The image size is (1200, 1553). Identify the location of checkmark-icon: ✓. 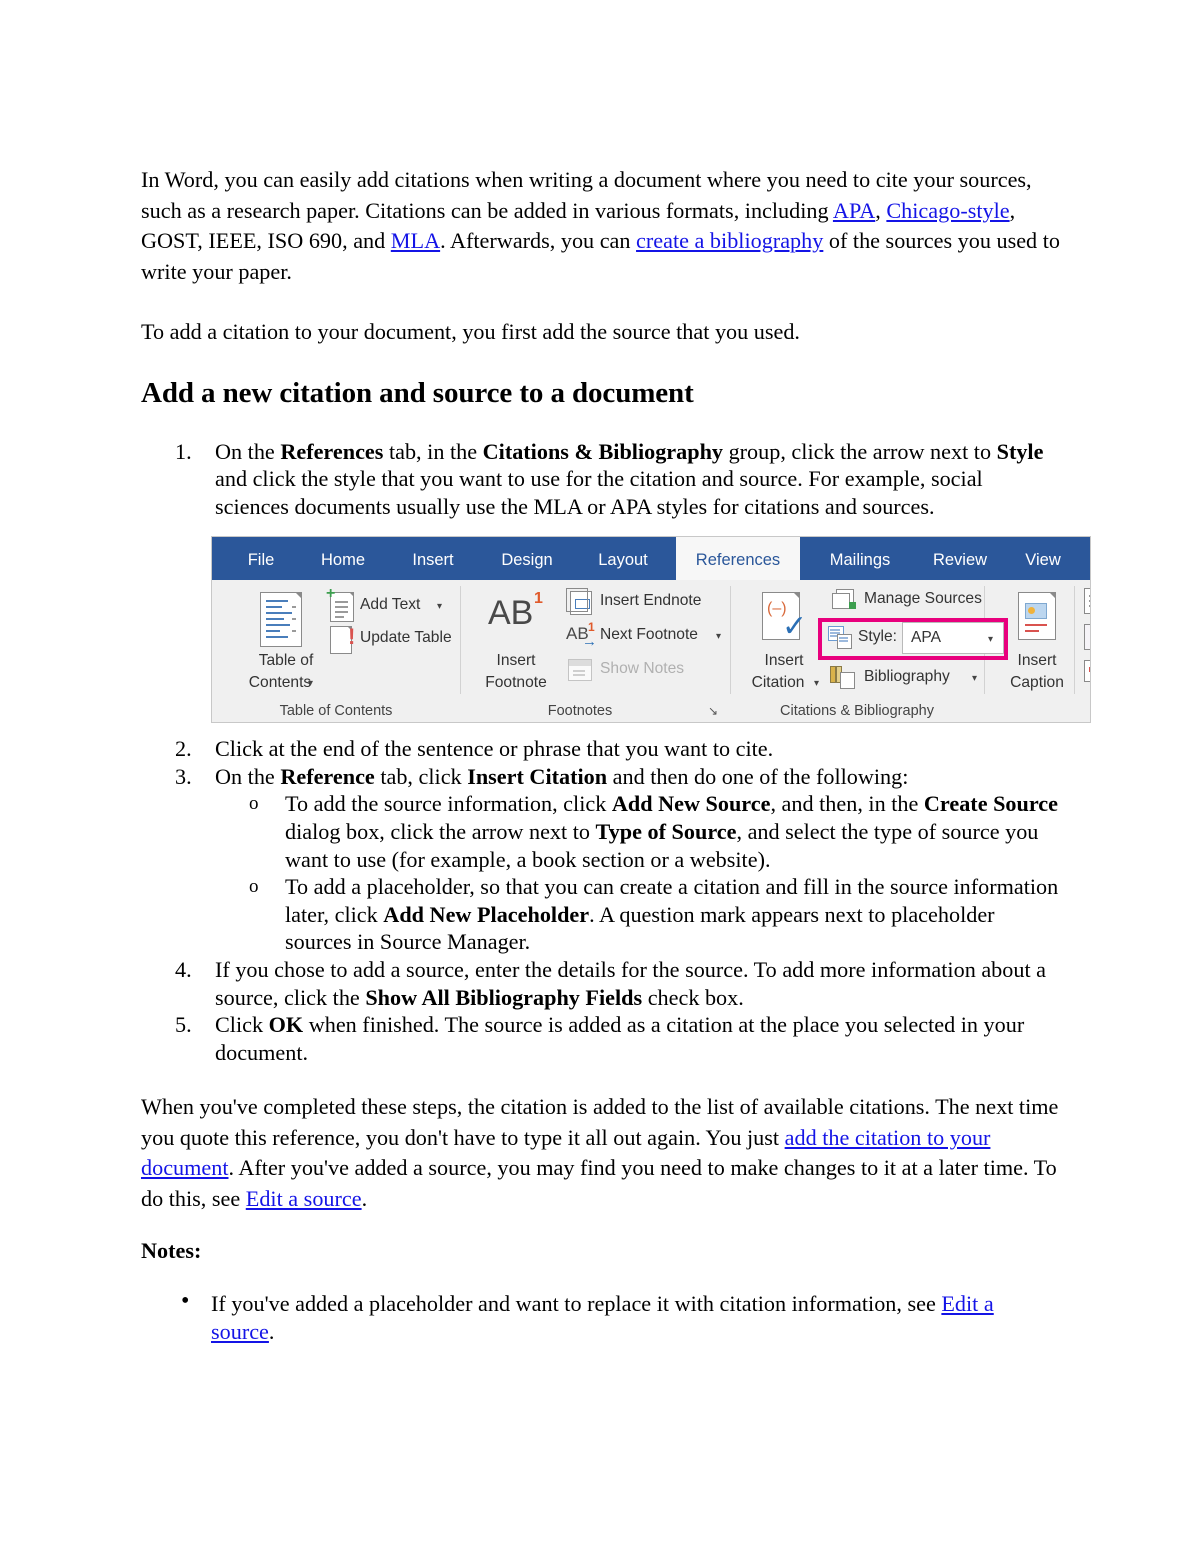
(795, 626).